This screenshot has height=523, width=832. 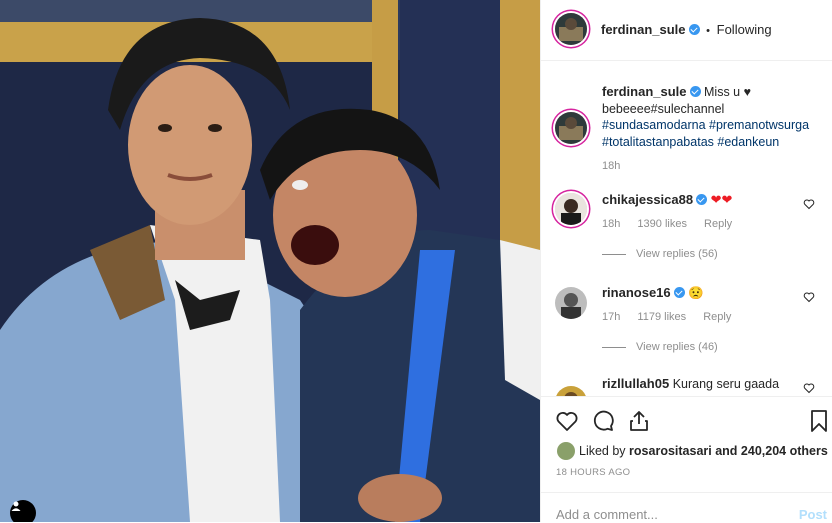 What do you see at coordinates (726, 384) in the screenshot?
I see `comment-body: Kurang seru gaada` at bounding box center [726, 384].